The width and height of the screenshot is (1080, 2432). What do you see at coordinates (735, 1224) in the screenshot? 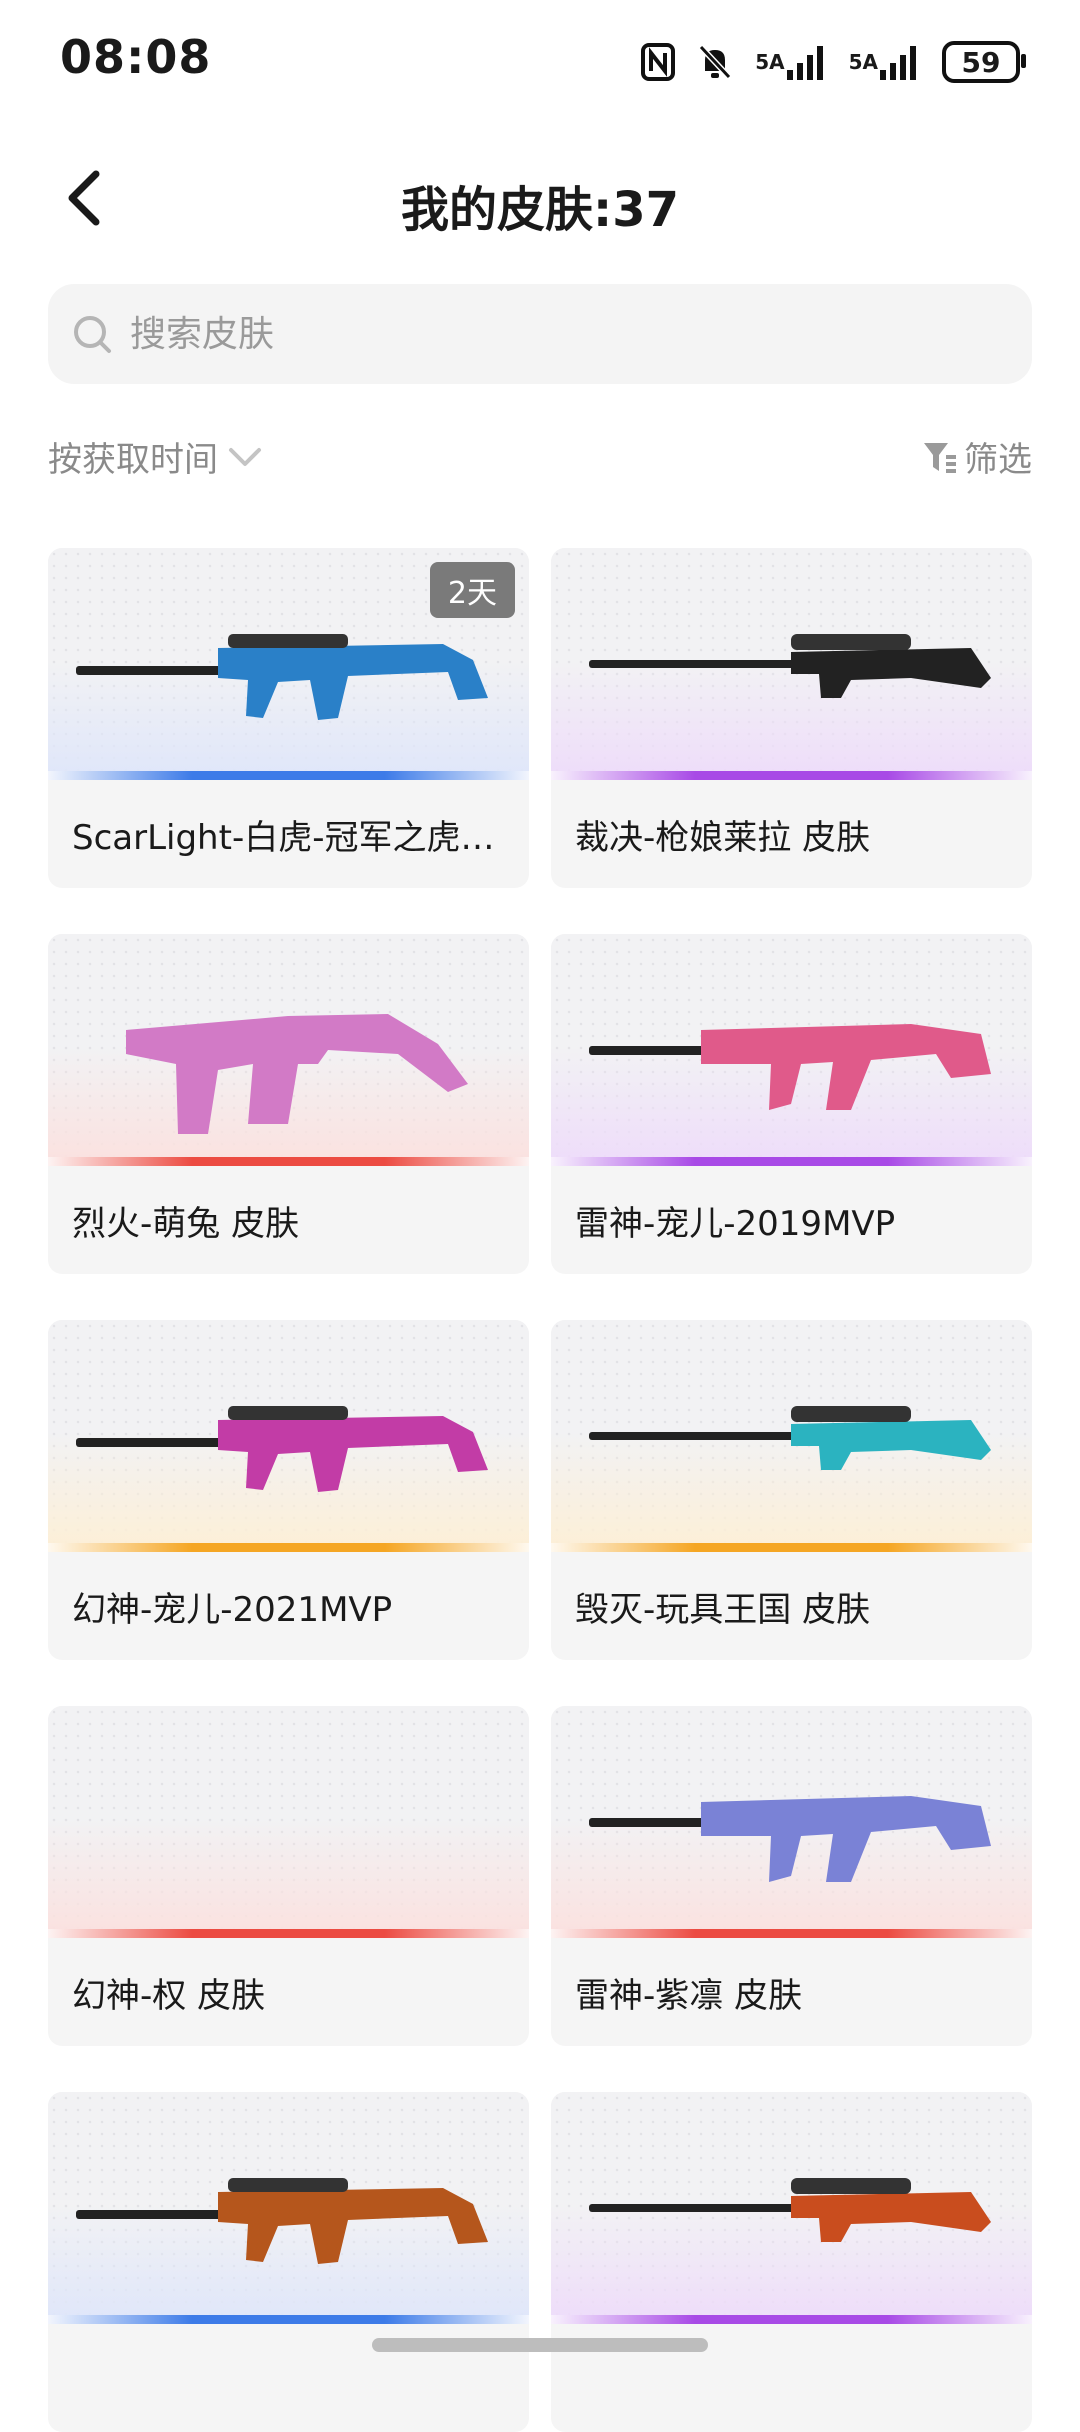
I see `skin-name: 雷神-宠儿-2019MVP` at bounding box center [735, 1224].